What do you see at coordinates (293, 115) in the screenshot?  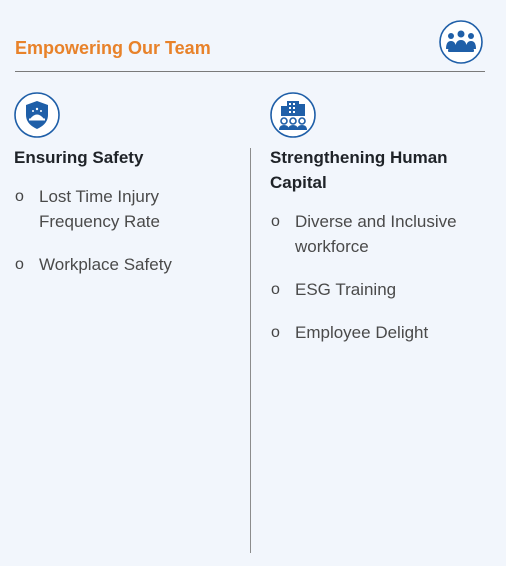 I see `human-capital-icon` at bounding box center [293, 115].